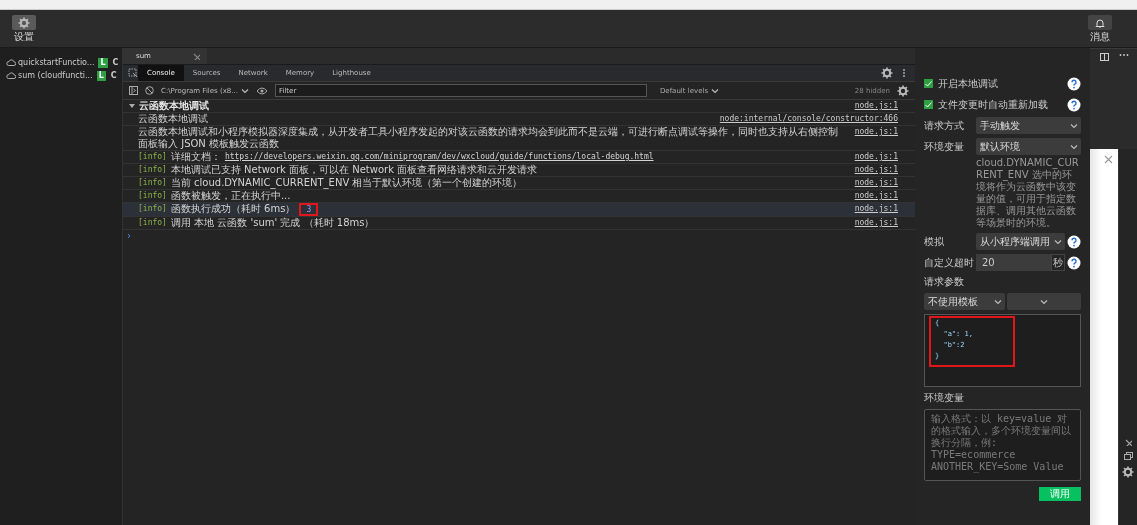 This screenshot has height=525, width=1137. What do you see at coordinates (195, 157) in the screenshot?
I see `log-message: 详细文档：` at bounding box center [195, 157].